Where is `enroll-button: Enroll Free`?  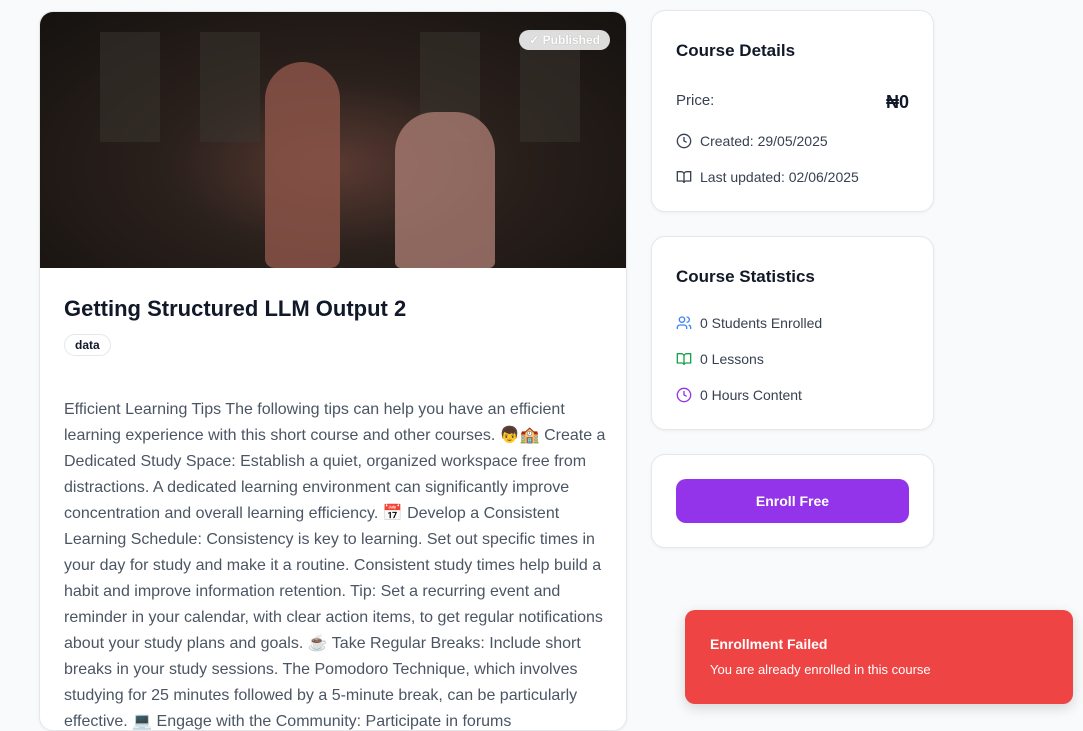
enroll-button: Enroll Free is located at coordinates (792, 501).